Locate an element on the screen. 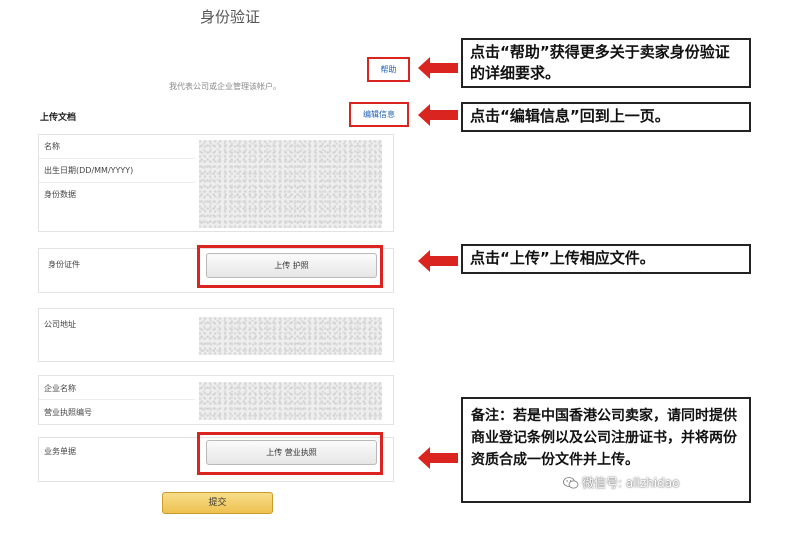  account-type-text: 我代表公司或企业管理该帐户。 is located at coordinates (225, 86).